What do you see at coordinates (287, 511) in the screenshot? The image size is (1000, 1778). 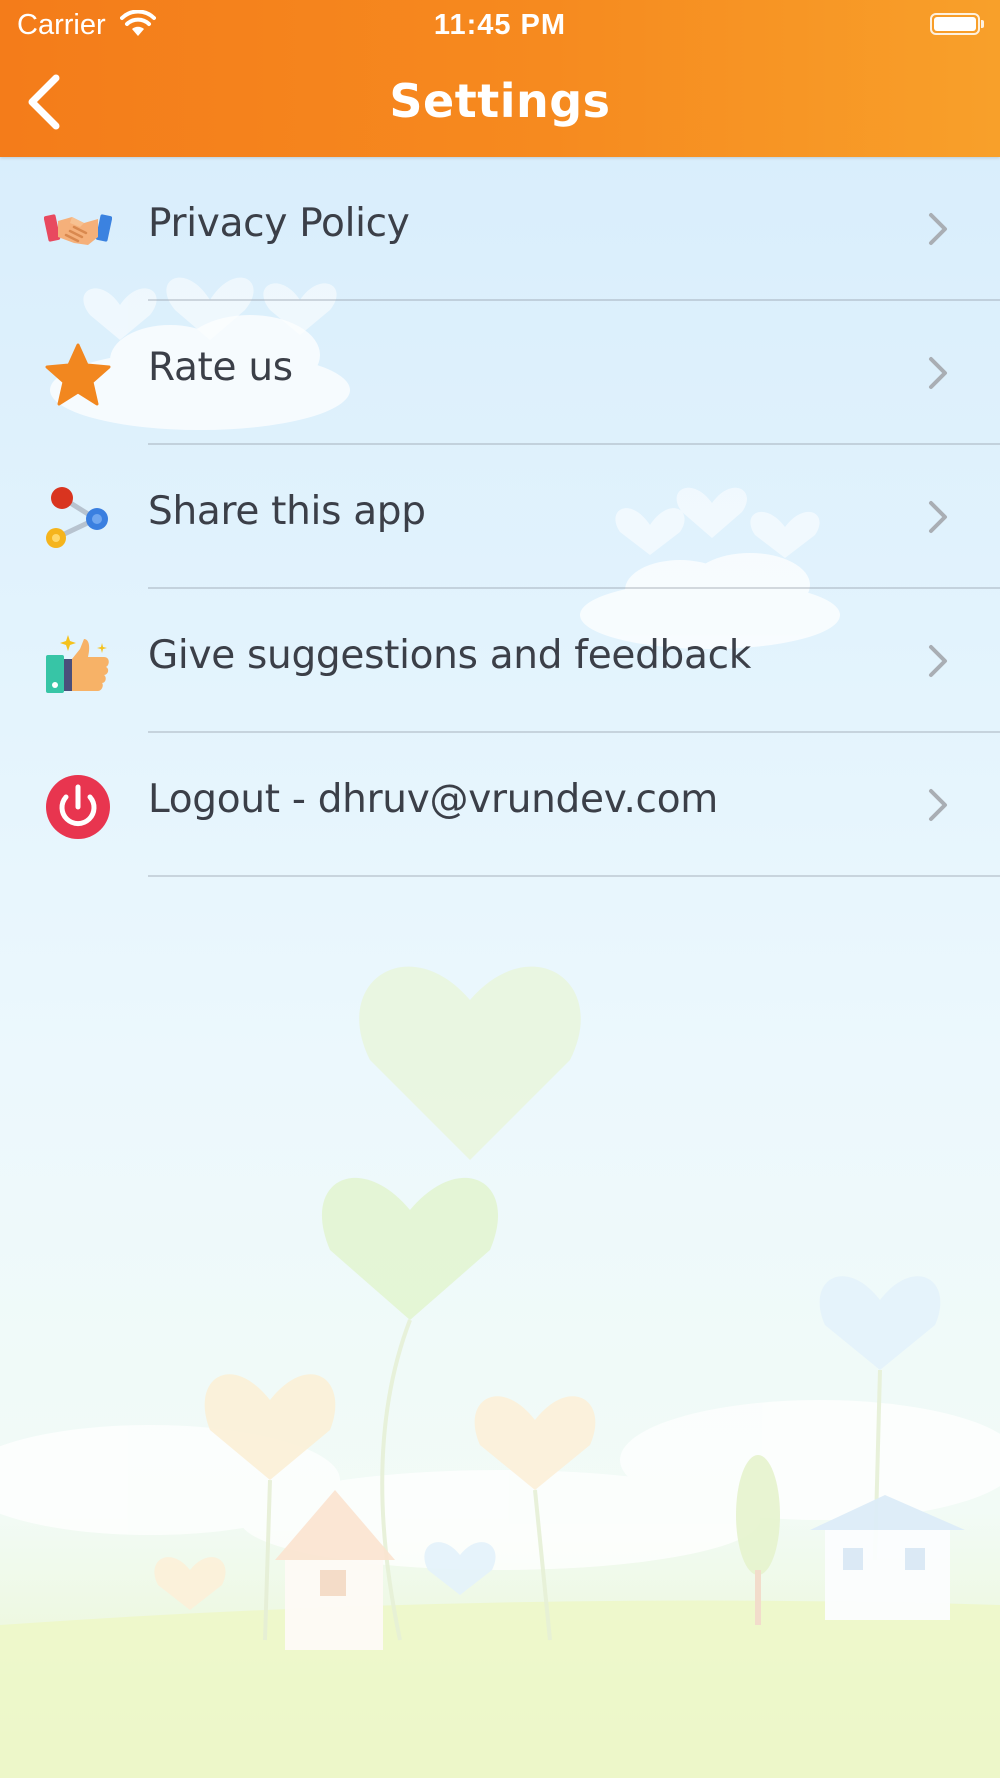 I see `settings-item-label: Share this app` at bounding box center [287, 511].